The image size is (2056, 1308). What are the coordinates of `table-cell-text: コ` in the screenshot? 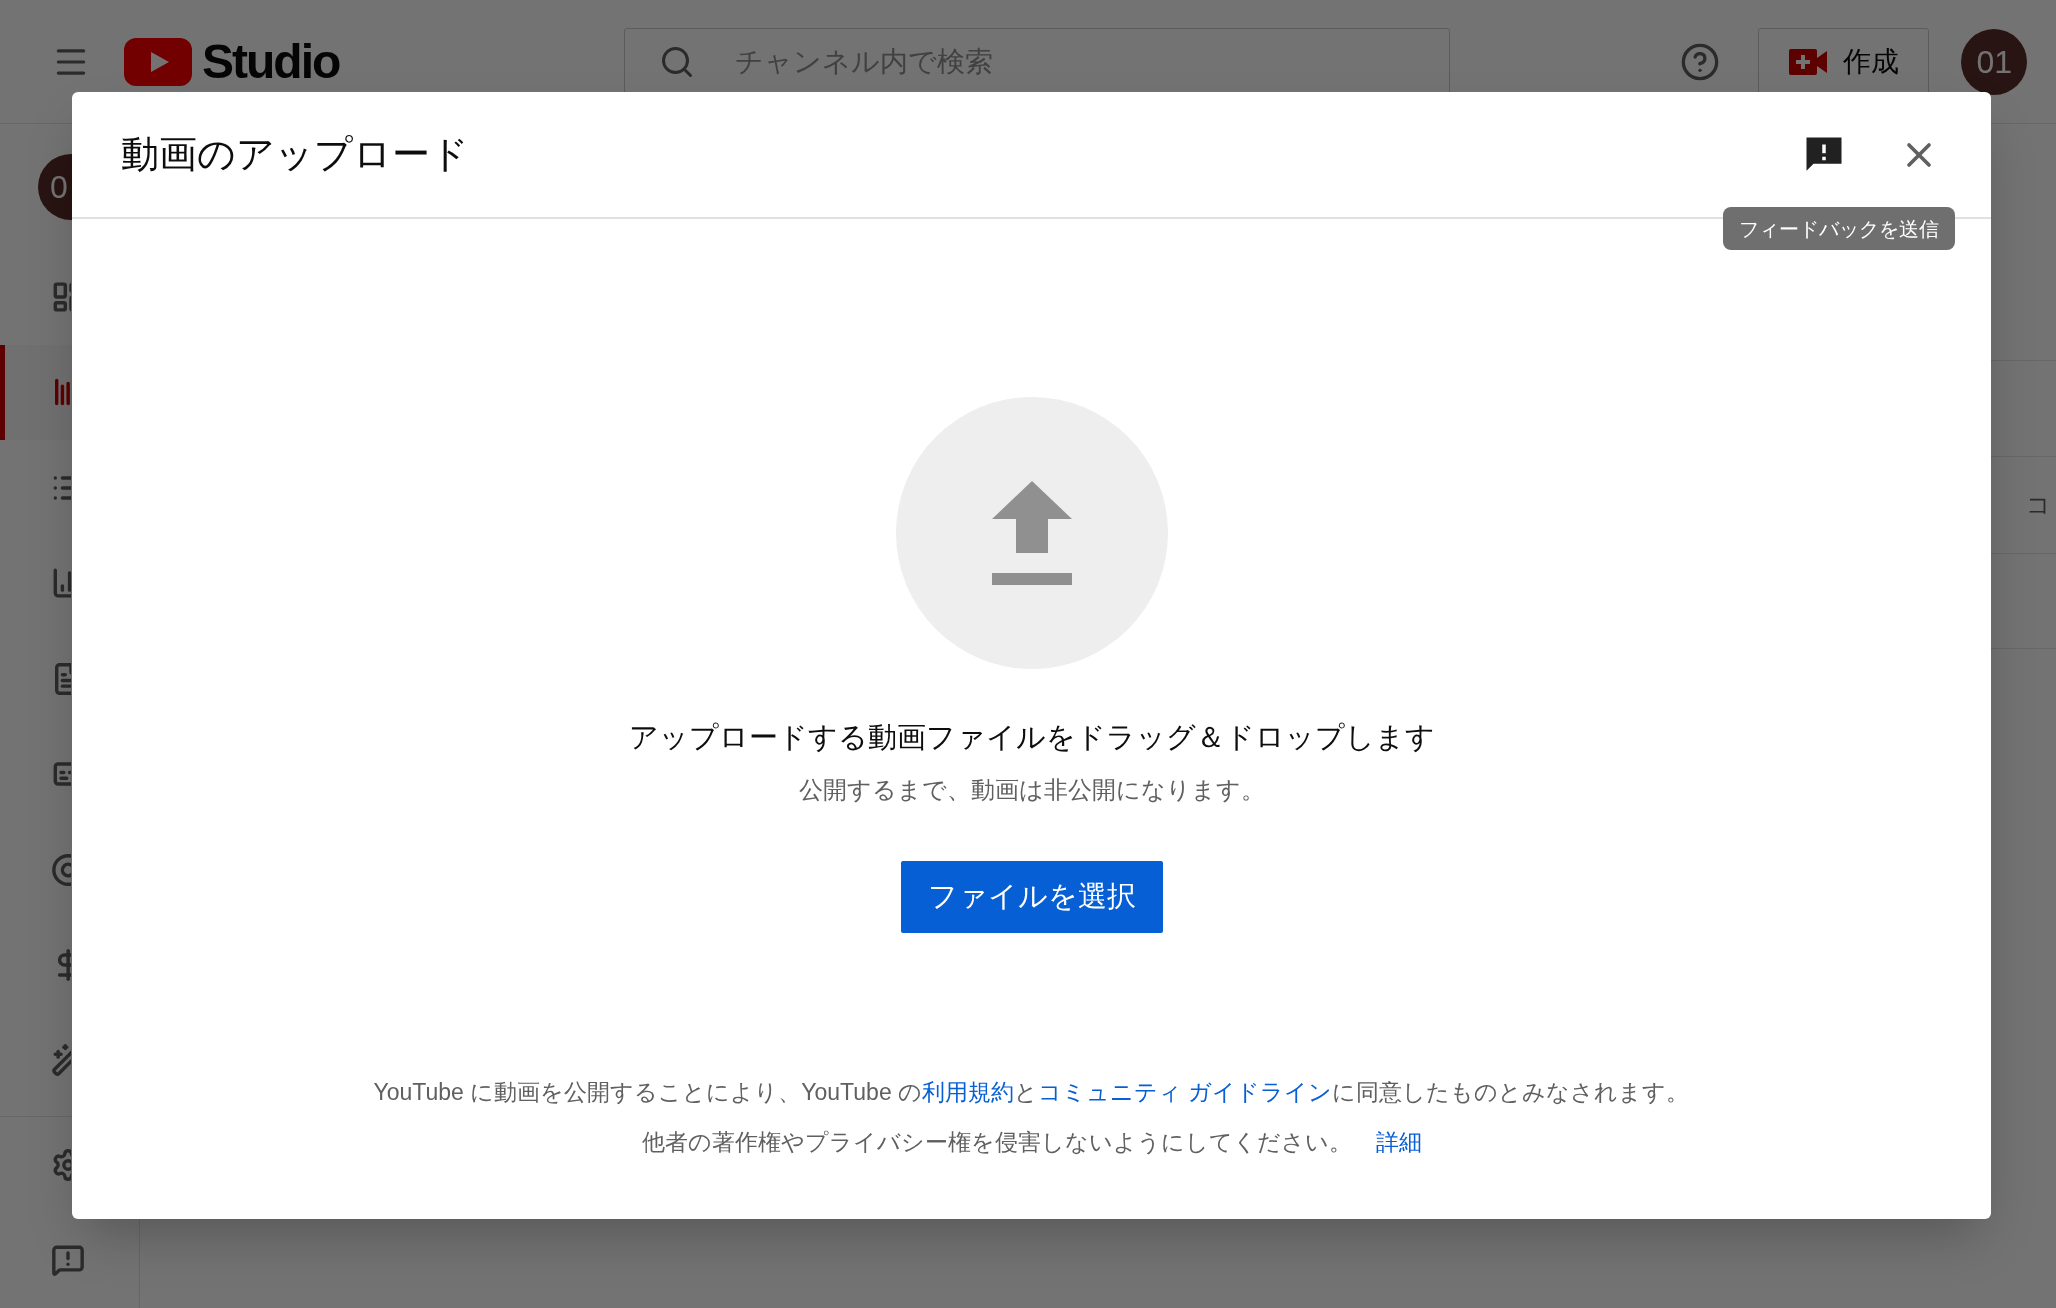 It's located at (2038, 505).